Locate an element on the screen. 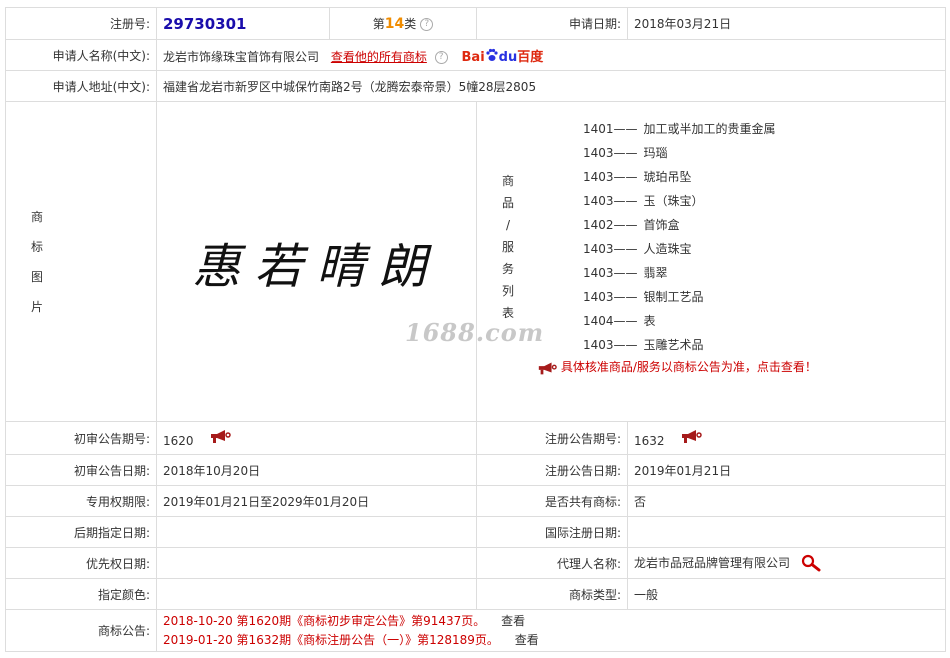 The height and width of the screenshot is (658, 950). class-cell: 第14类? is located at coordinates (403, 23).